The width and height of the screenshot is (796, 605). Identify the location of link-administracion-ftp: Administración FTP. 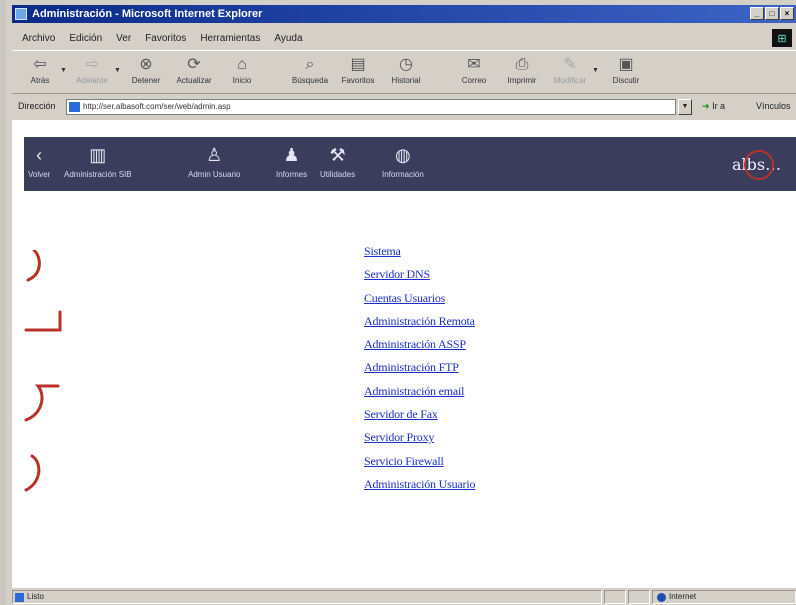
(419, 369).